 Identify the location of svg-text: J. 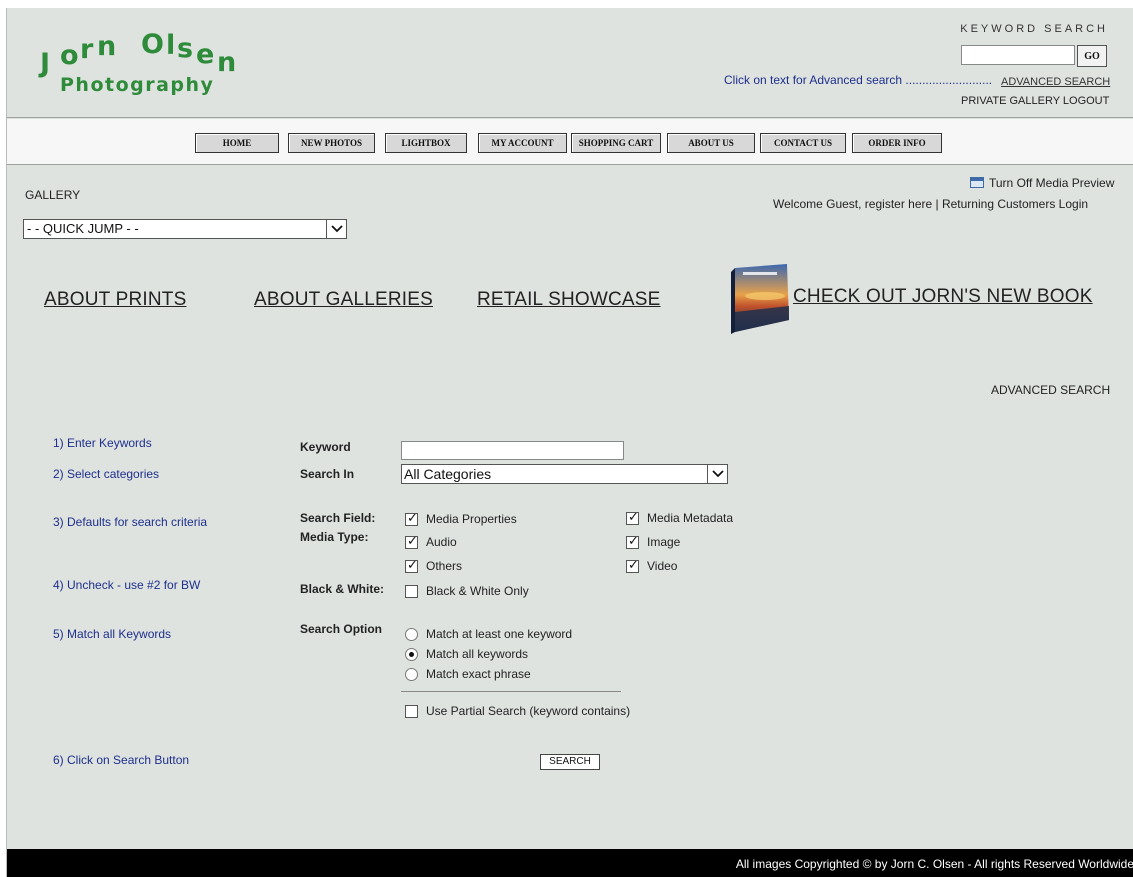
(45, 63).